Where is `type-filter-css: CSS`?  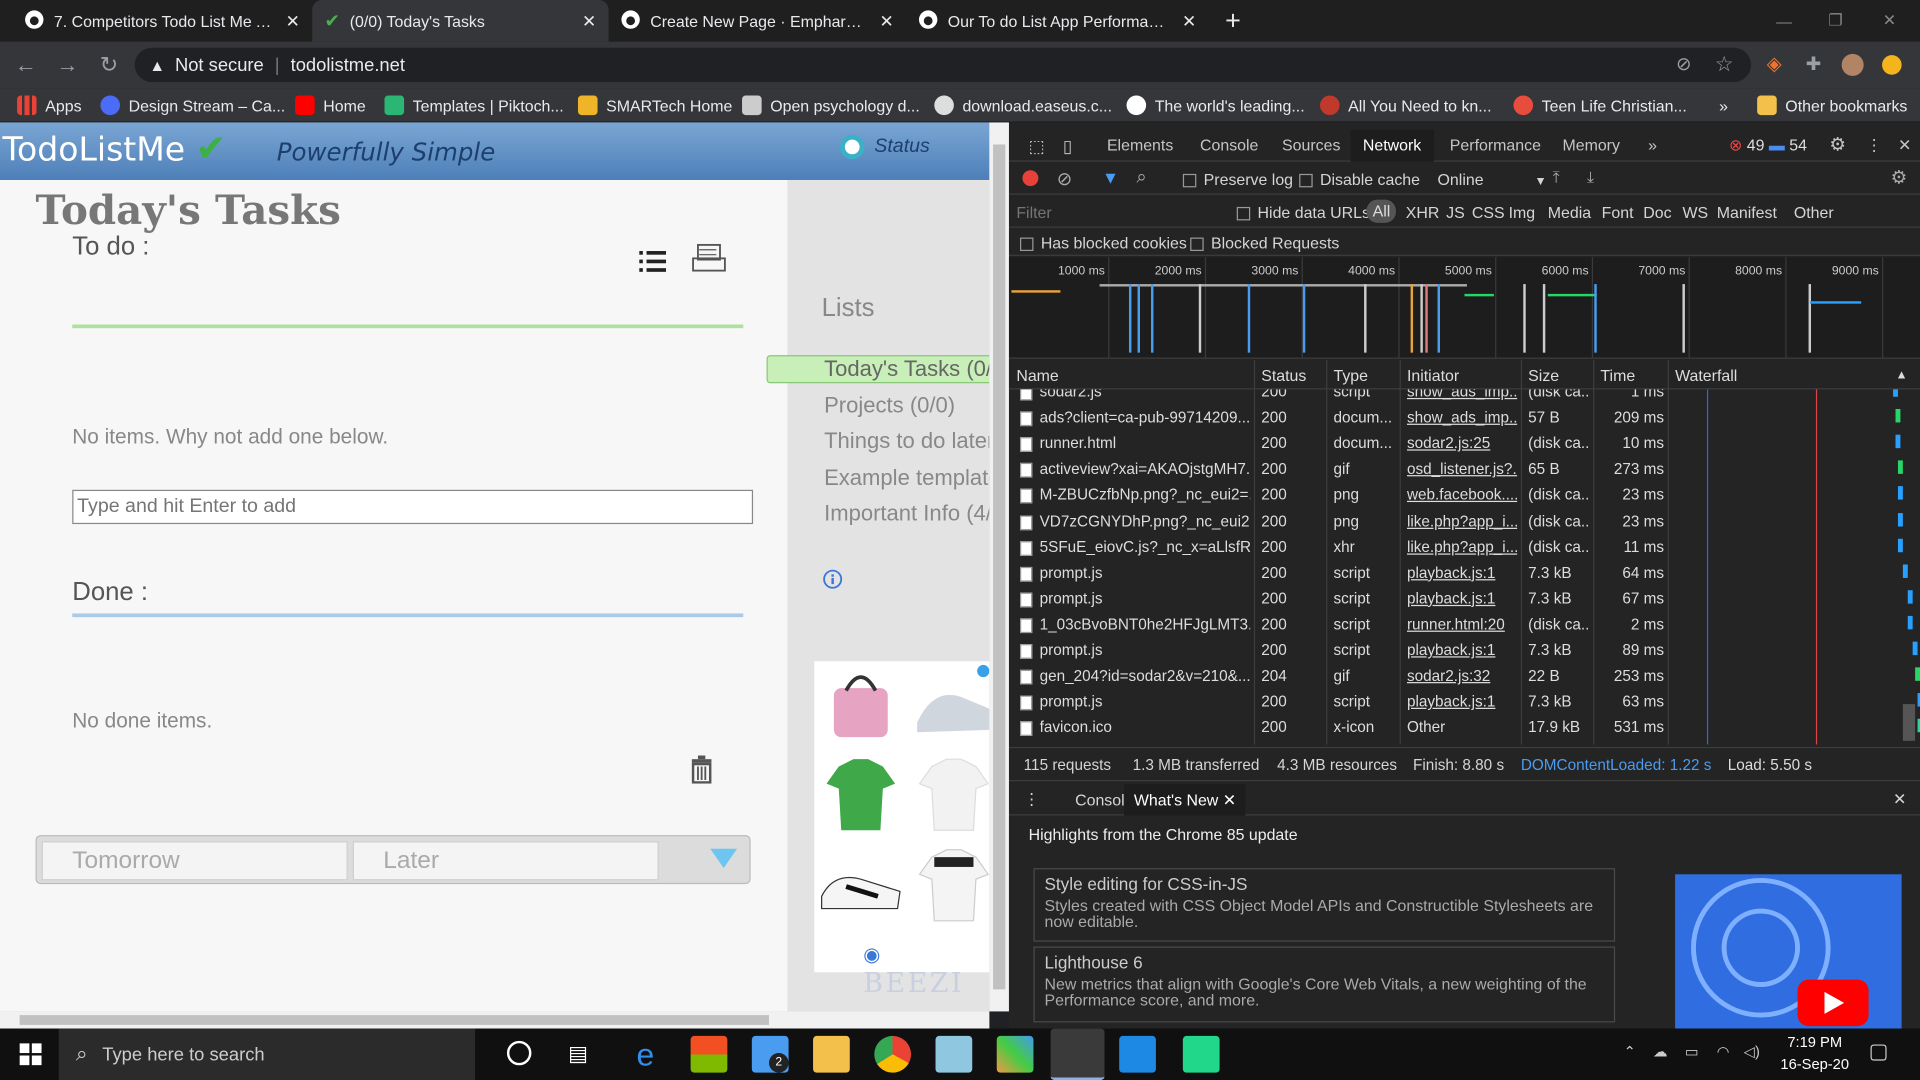
type-filter-css: CSS is located at coordinates (1488, 212).